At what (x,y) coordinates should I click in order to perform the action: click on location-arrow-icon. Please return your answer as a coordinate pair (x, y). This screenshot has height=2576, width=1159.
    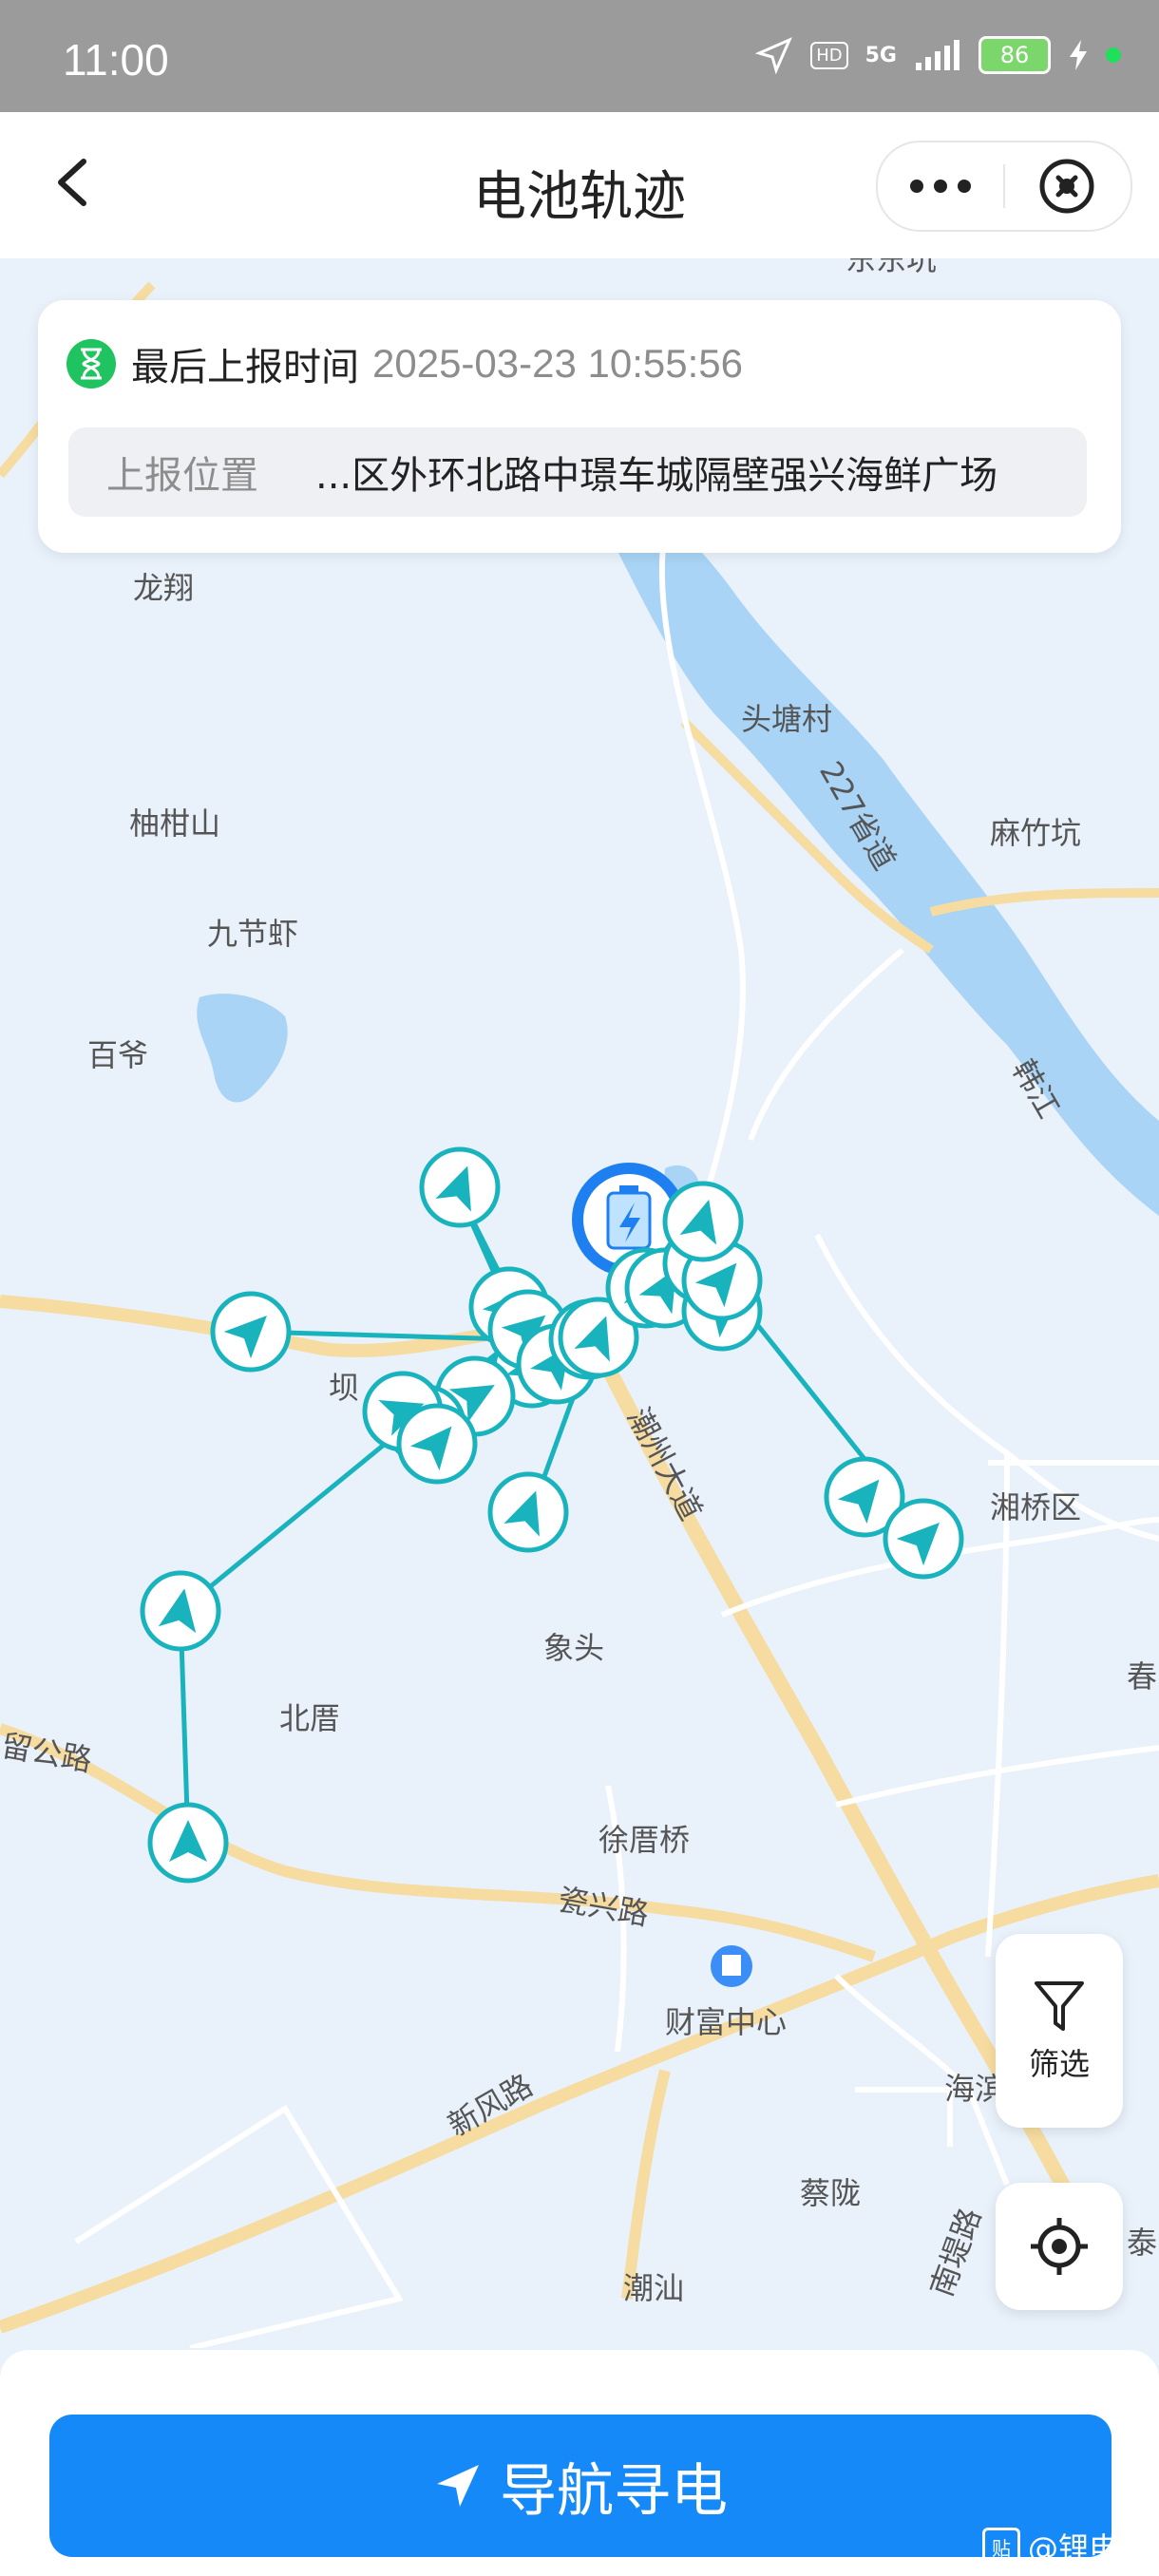
    Looking at the image, I should click on (774, 55).